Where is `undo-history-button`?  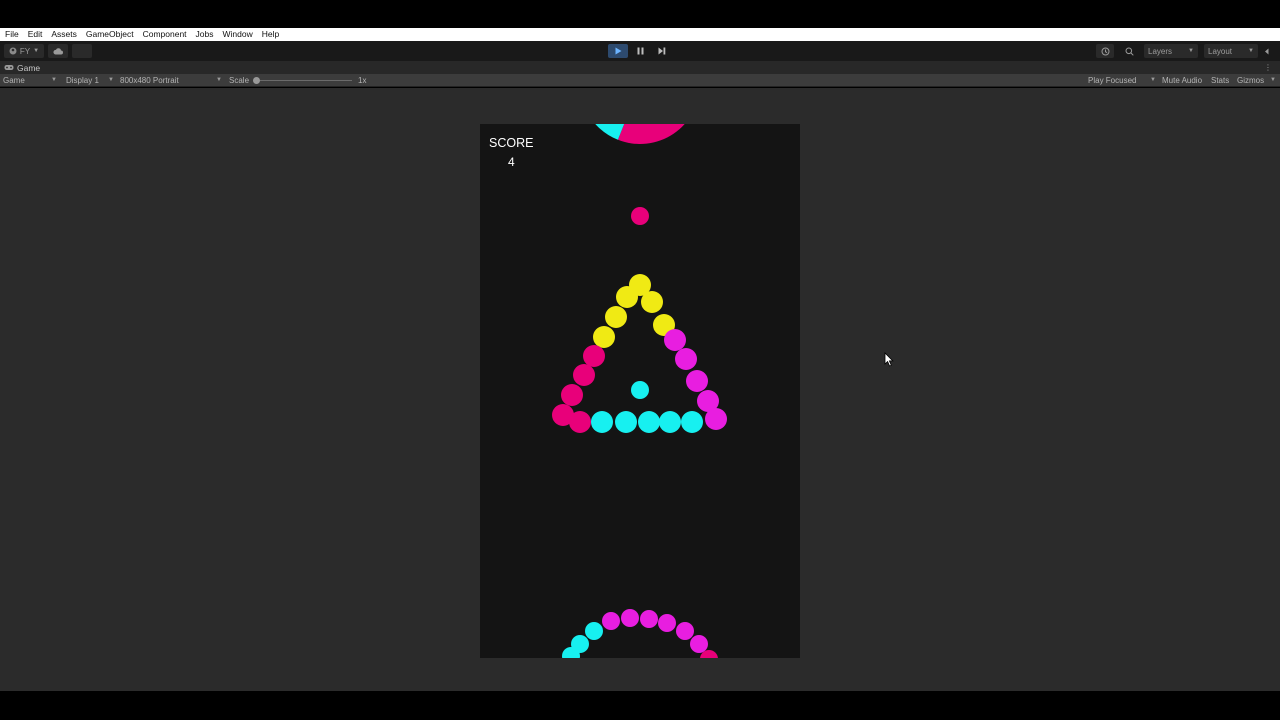 undo-history-button is located at coordinates (1105, 51).